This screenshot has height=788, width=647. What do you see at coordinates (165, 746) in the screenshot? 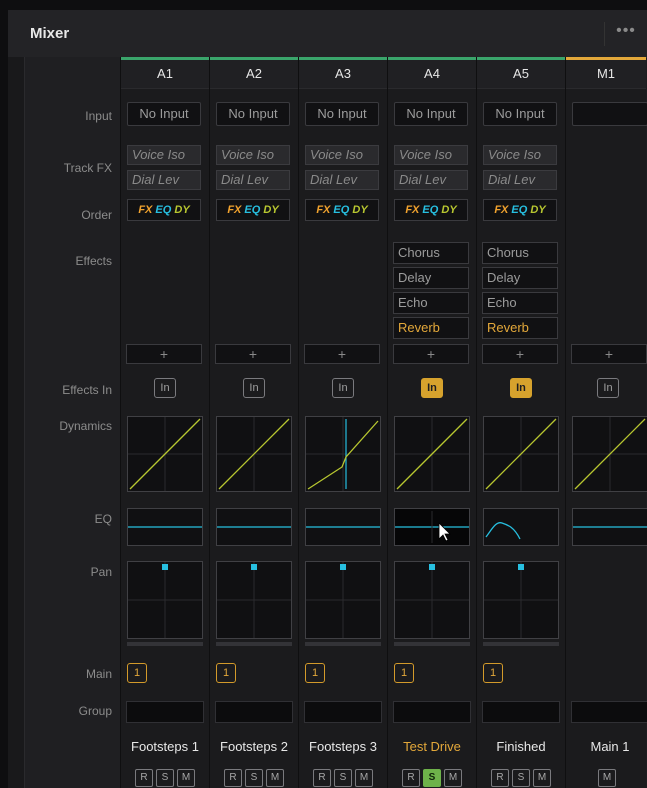
I see `track-name: Footsteps 1` at bounding box center [165, 746].